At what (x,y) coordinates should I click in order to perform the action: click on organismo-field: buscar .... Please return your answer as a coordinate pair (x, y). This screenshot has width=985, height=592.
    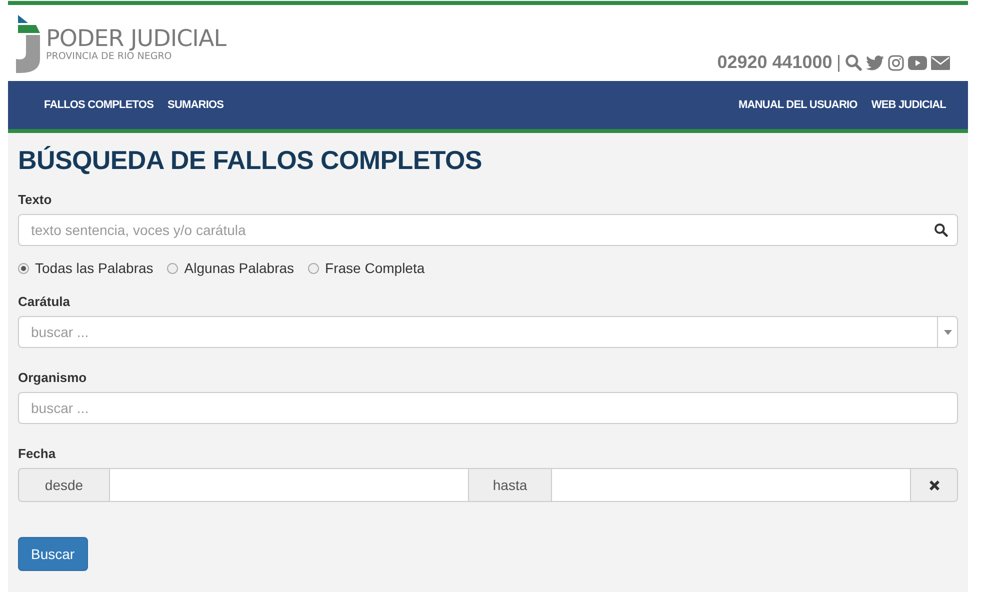
    Looking at the image, I should click on (488, 408).